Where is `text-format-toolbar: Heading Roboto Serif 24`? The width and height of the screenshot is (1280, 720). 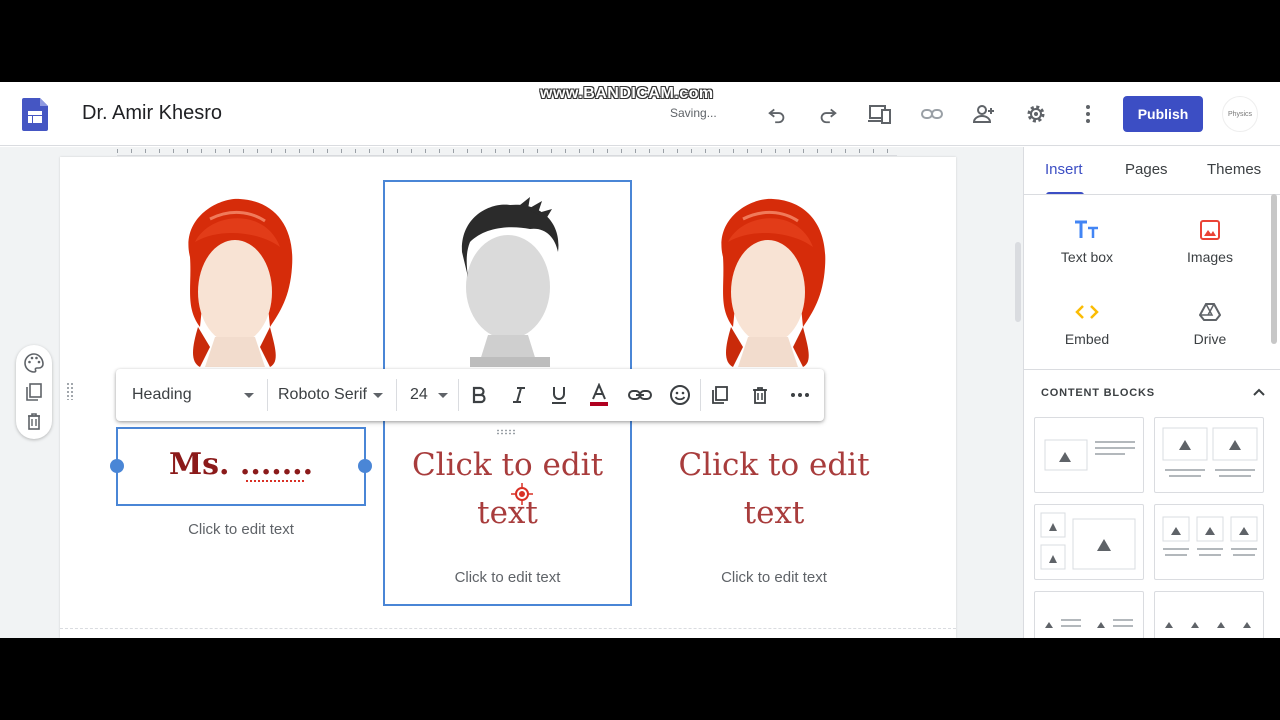 text-format-toolbar: Heading Roboto Serif 24 is located at coordinates (470, 395).